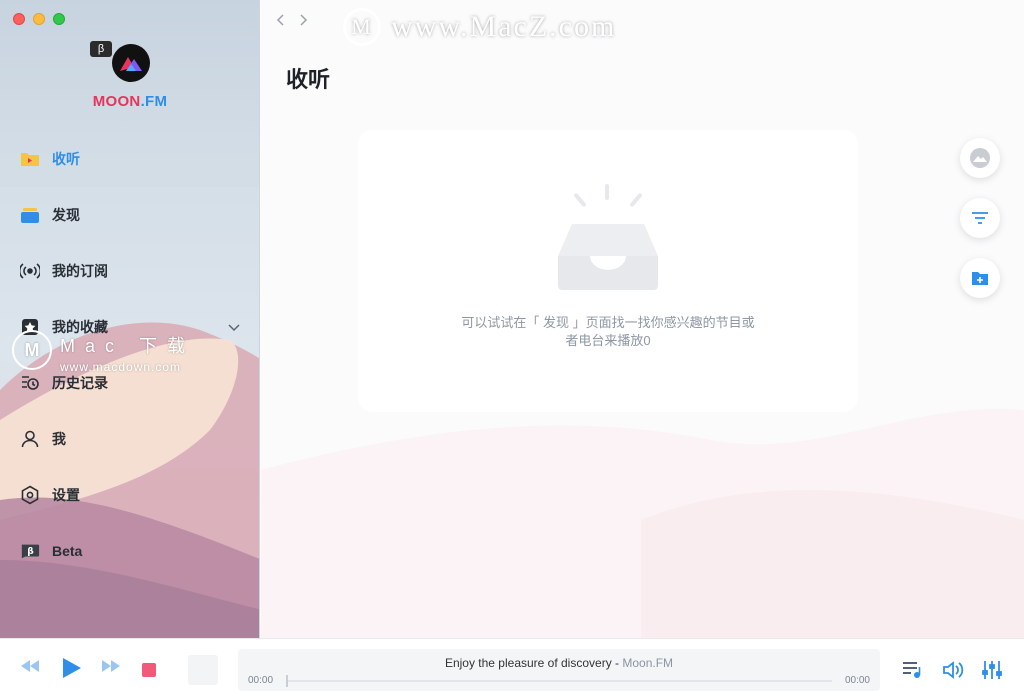 This screenshot has height=700, width=1024. I want to click on sidebar-item-label: 我, so click(59, 439).